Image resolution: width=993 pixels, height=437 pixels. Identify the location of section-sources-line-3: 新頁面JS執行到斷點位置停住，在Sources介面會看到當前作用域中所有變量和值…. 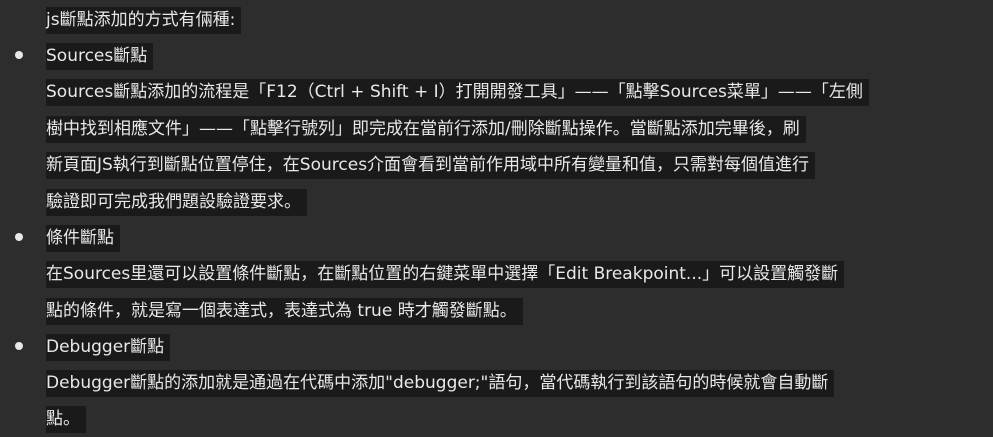
(431, 165).